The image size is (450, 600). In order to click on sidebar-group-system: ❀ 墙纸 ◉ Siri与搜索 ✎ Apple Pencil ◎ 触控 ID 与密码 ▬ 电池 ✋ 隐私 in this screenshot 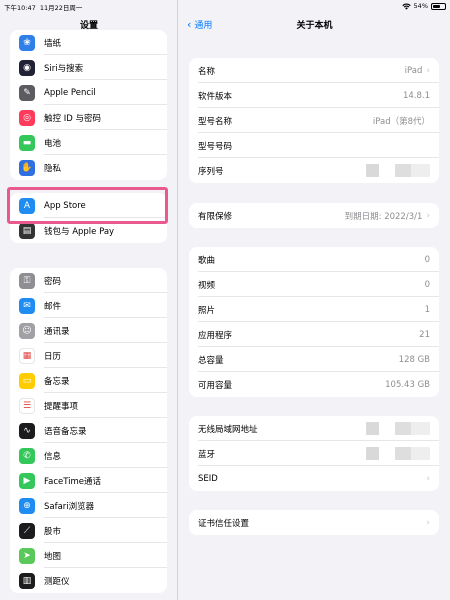, I will do `click(88, 105)`.